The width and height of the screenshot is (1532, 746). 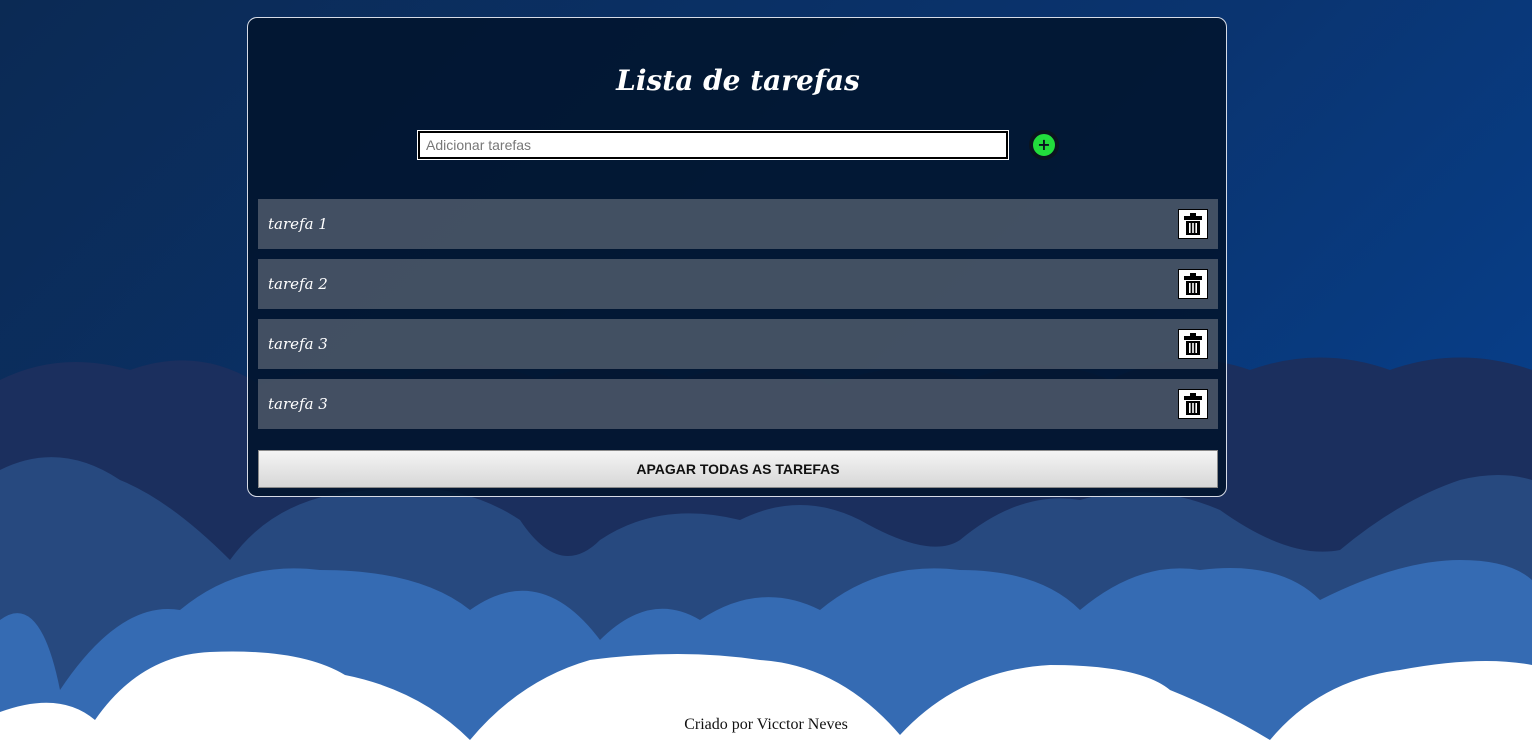 What do you see at coordinates (766, 724) in the screenshot?
I see `footer-credit: Criado por Vicctor Neves` at bounding box center [766, 724].